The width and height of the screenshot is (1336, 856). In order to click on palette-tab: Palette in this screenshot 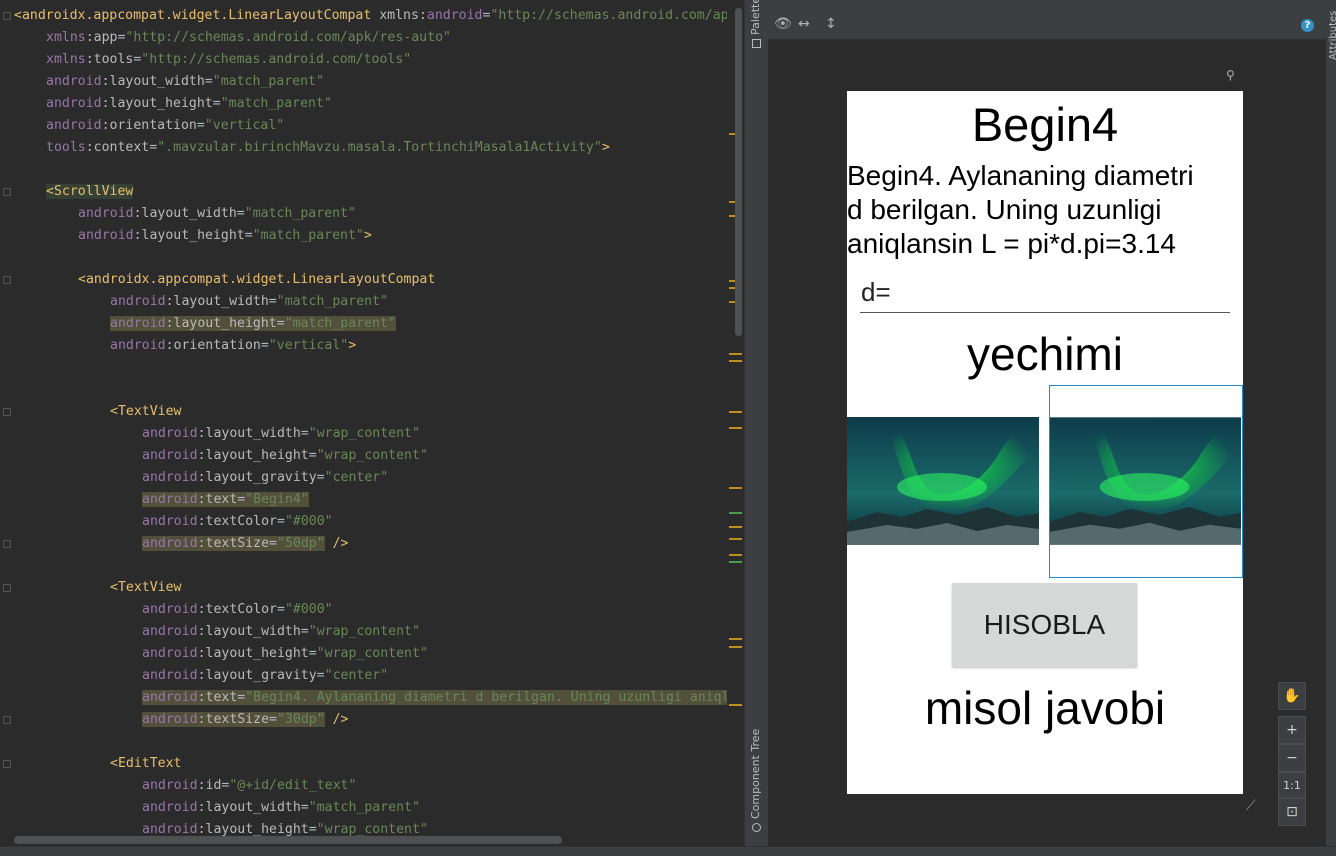, I will do `click(755, 24)`.